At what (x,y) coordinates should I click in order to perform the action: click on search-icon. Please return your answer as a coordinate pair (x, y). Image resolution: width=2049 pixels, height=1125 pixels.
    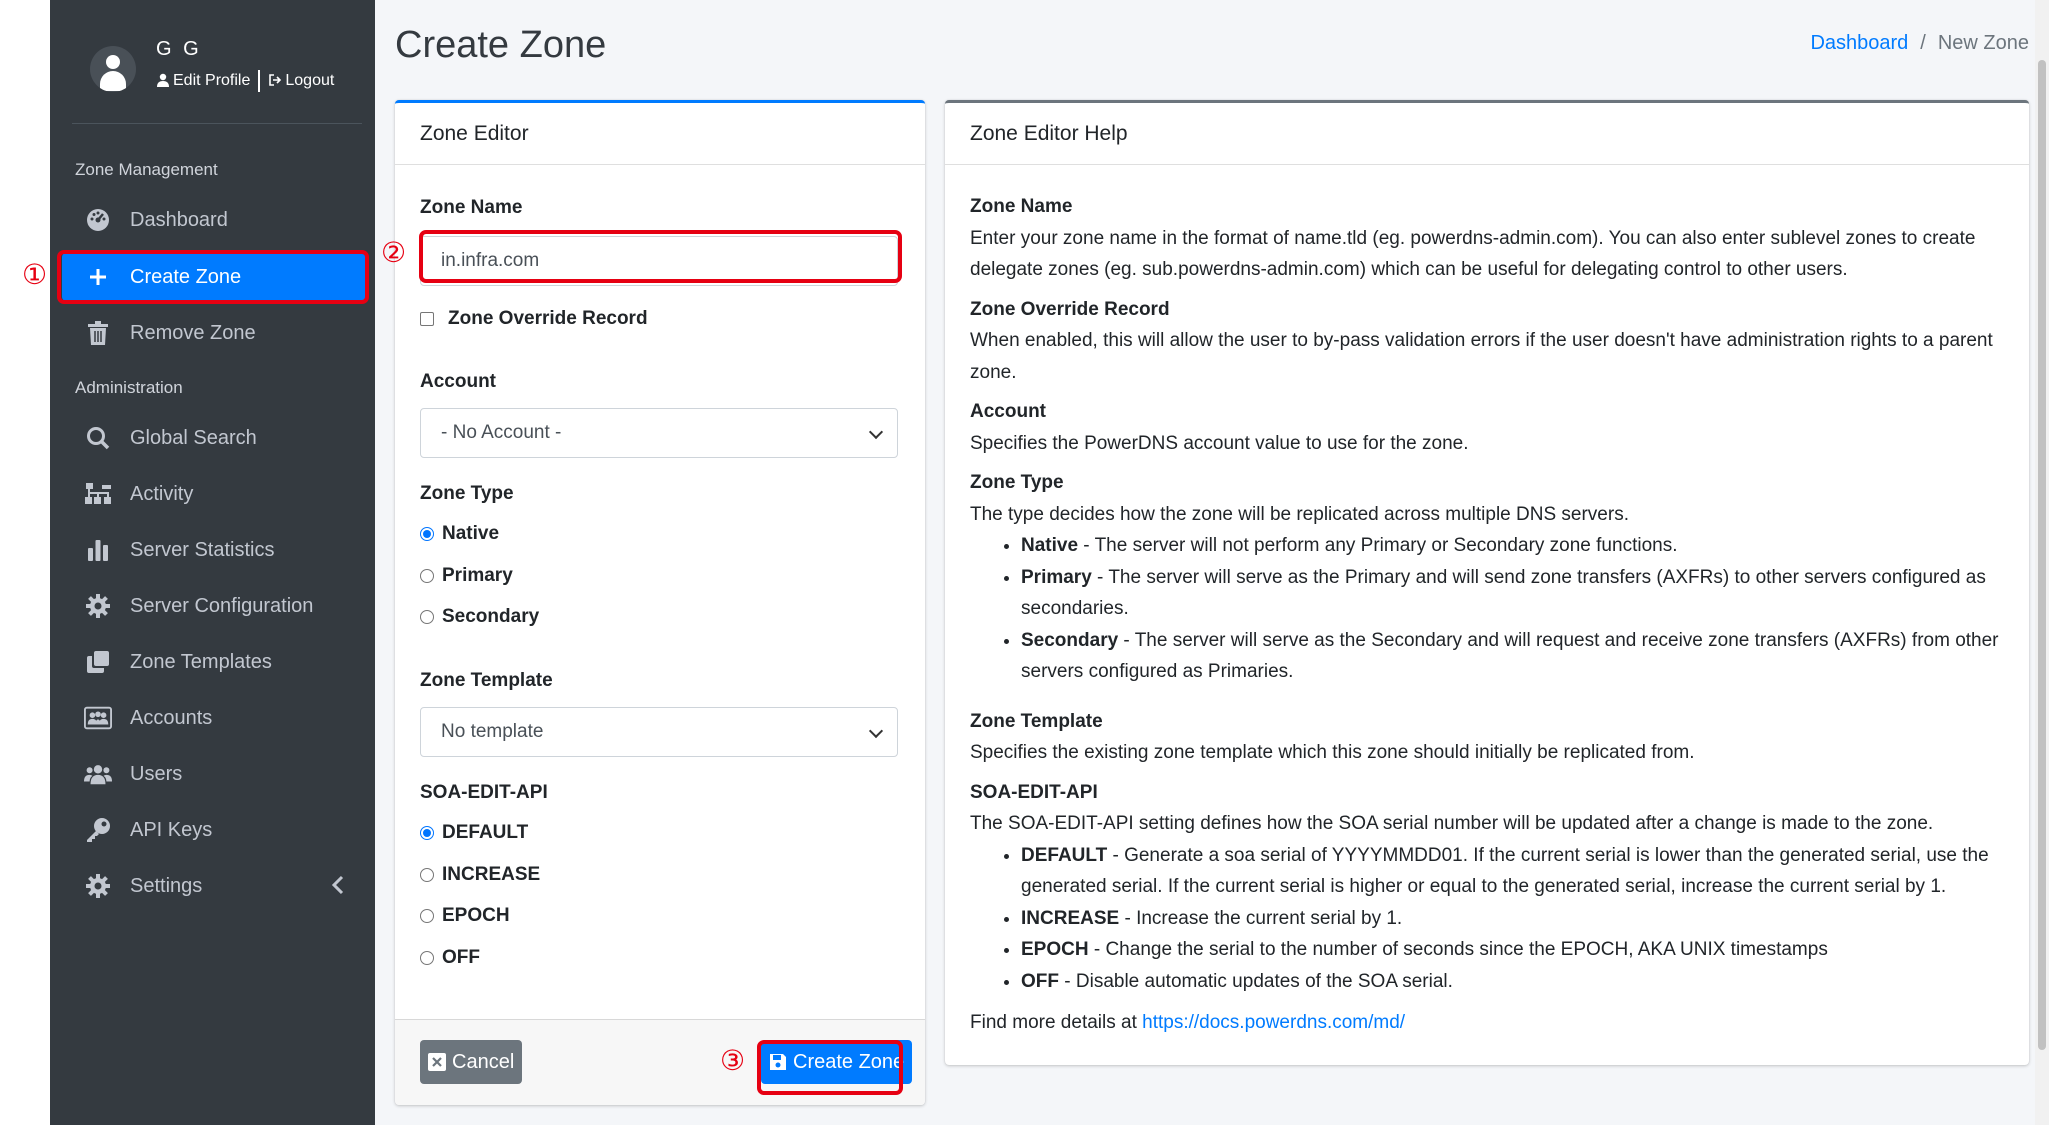
    Looking at the image, I should click on (98, 438).